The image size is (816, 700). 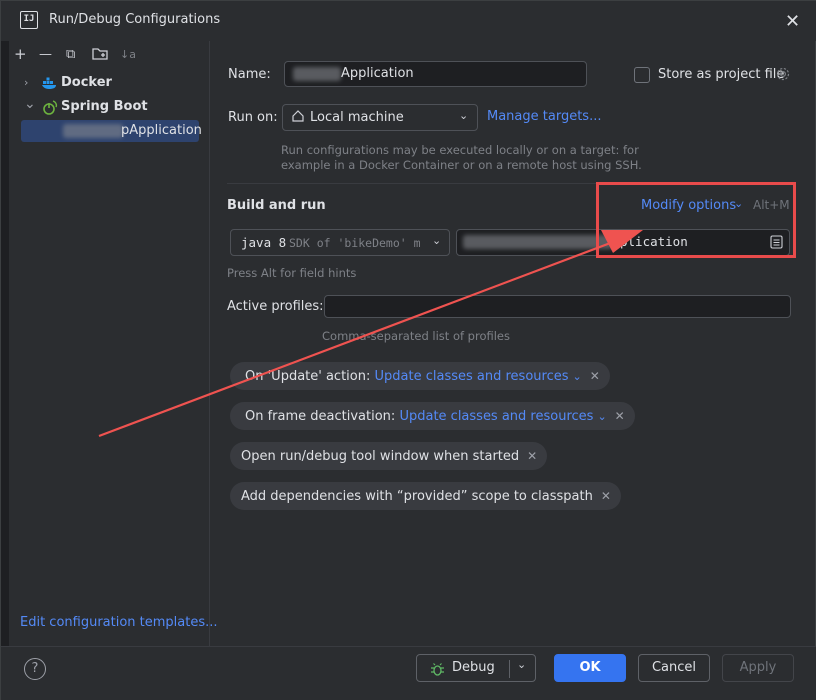 I want to click on split-divider, so click(x=509, y=669).